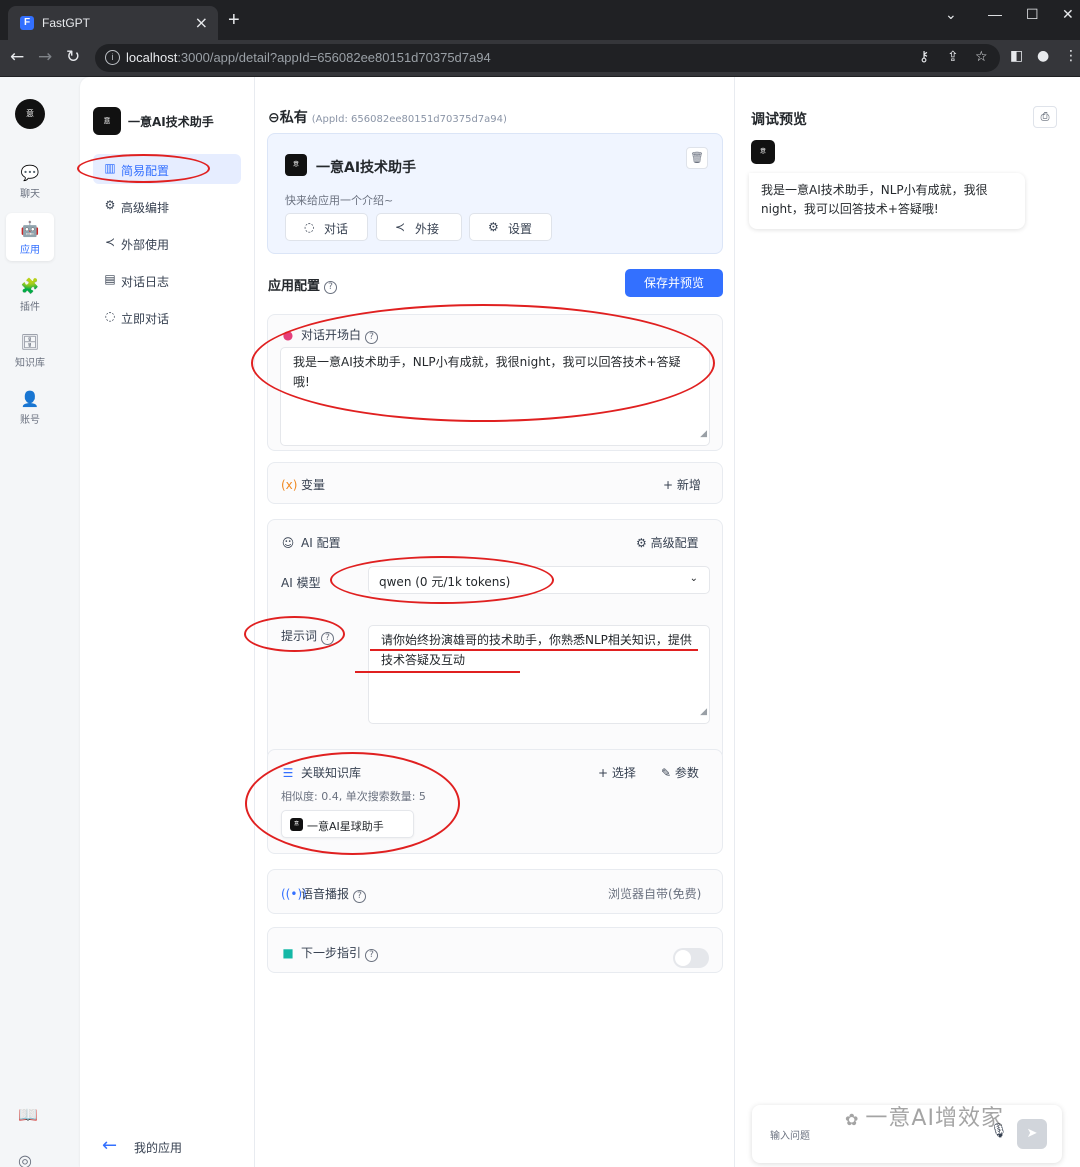 The width and height of the screenshot is (1080, 1167). Describe the element at coordinates (924, 57) in the screenshot. I see `key-icon: ⚷` at that location.